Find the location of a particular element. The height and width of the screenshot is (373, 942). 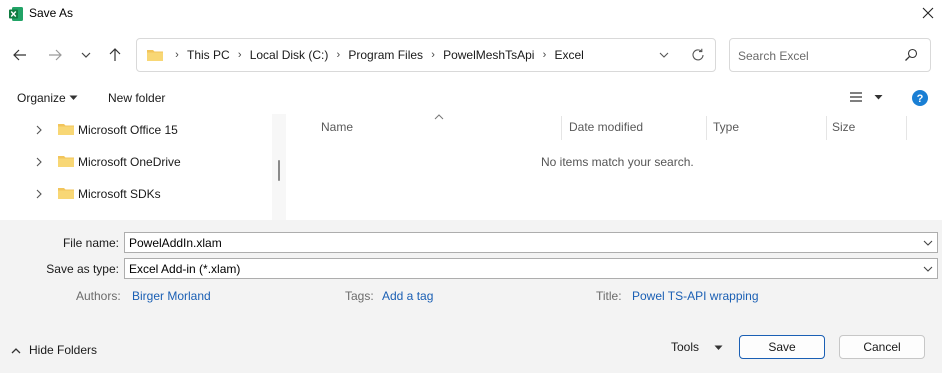

tags-label: Tags: is located at coordinates (359, 296).